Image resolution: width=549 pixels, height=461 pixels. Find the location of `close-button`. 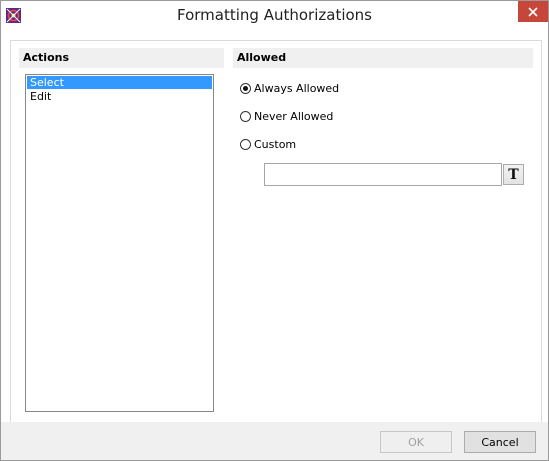

close-button is located at coordinates (533, 11).